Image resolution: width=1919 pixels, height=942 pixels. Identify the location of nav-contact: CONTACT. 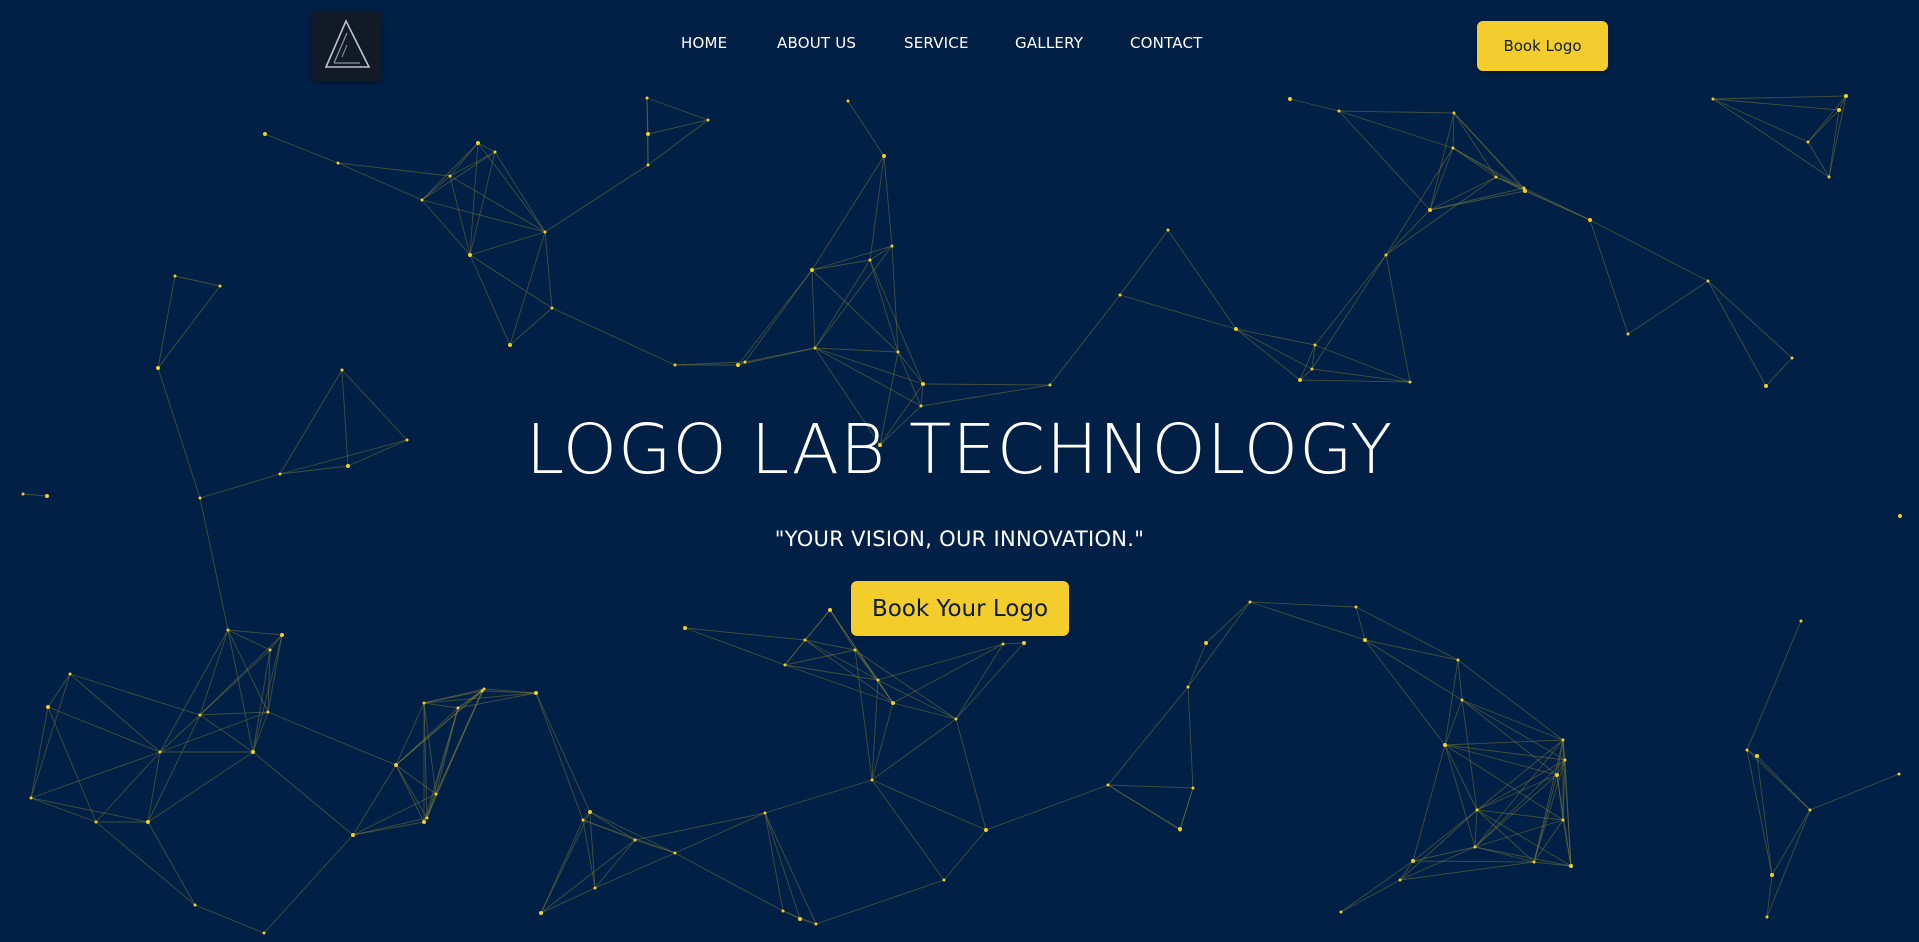
(1166, 43).